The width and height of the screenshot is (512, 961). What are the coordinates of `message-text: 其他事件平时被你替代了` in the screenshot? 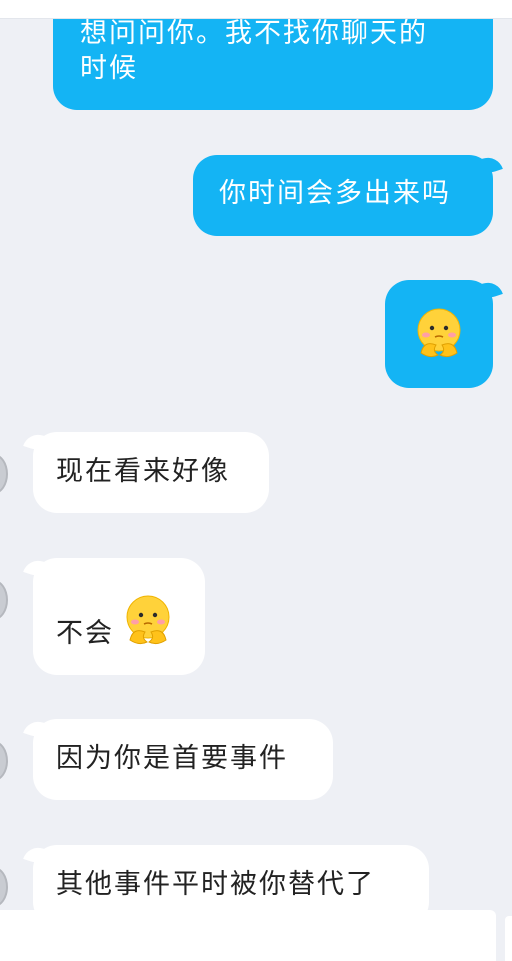 It's located at (215, 884).